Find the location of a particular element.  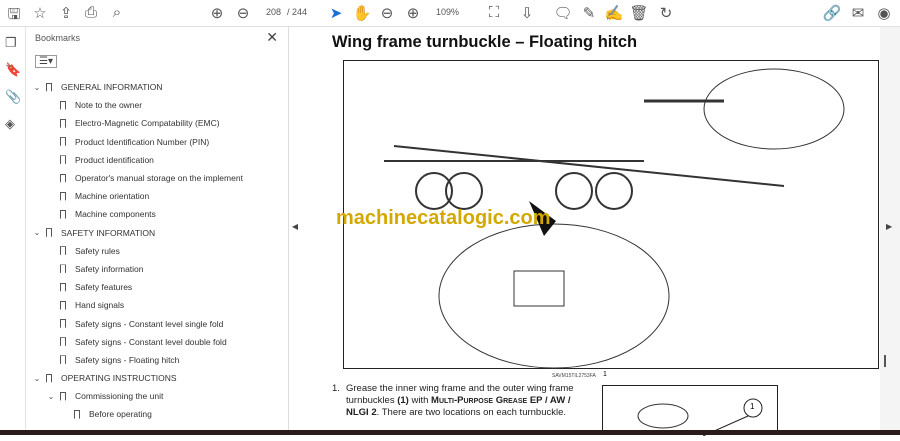

page-down-icon: ⊖ is located at coordinates (243, 13).